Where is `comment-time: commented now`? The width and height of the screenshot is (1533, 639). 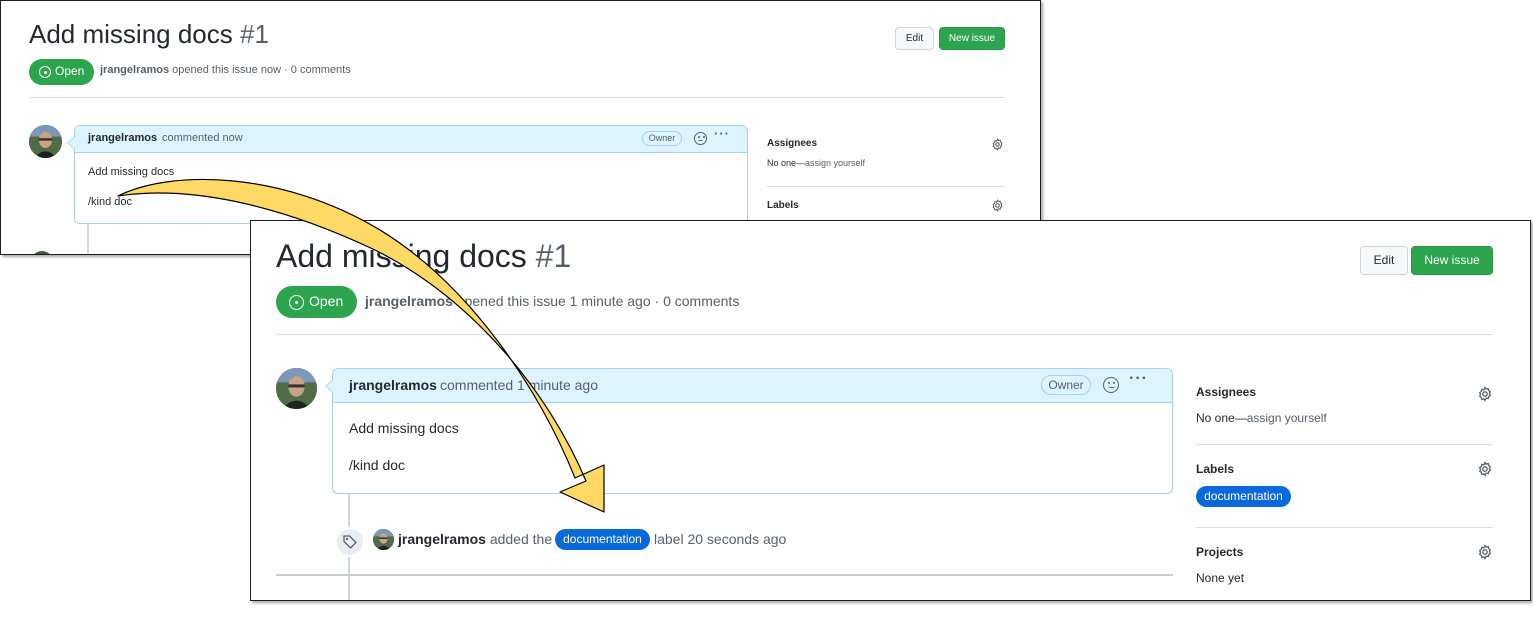
comment-time: commented now is located at coordinates (202, 138).